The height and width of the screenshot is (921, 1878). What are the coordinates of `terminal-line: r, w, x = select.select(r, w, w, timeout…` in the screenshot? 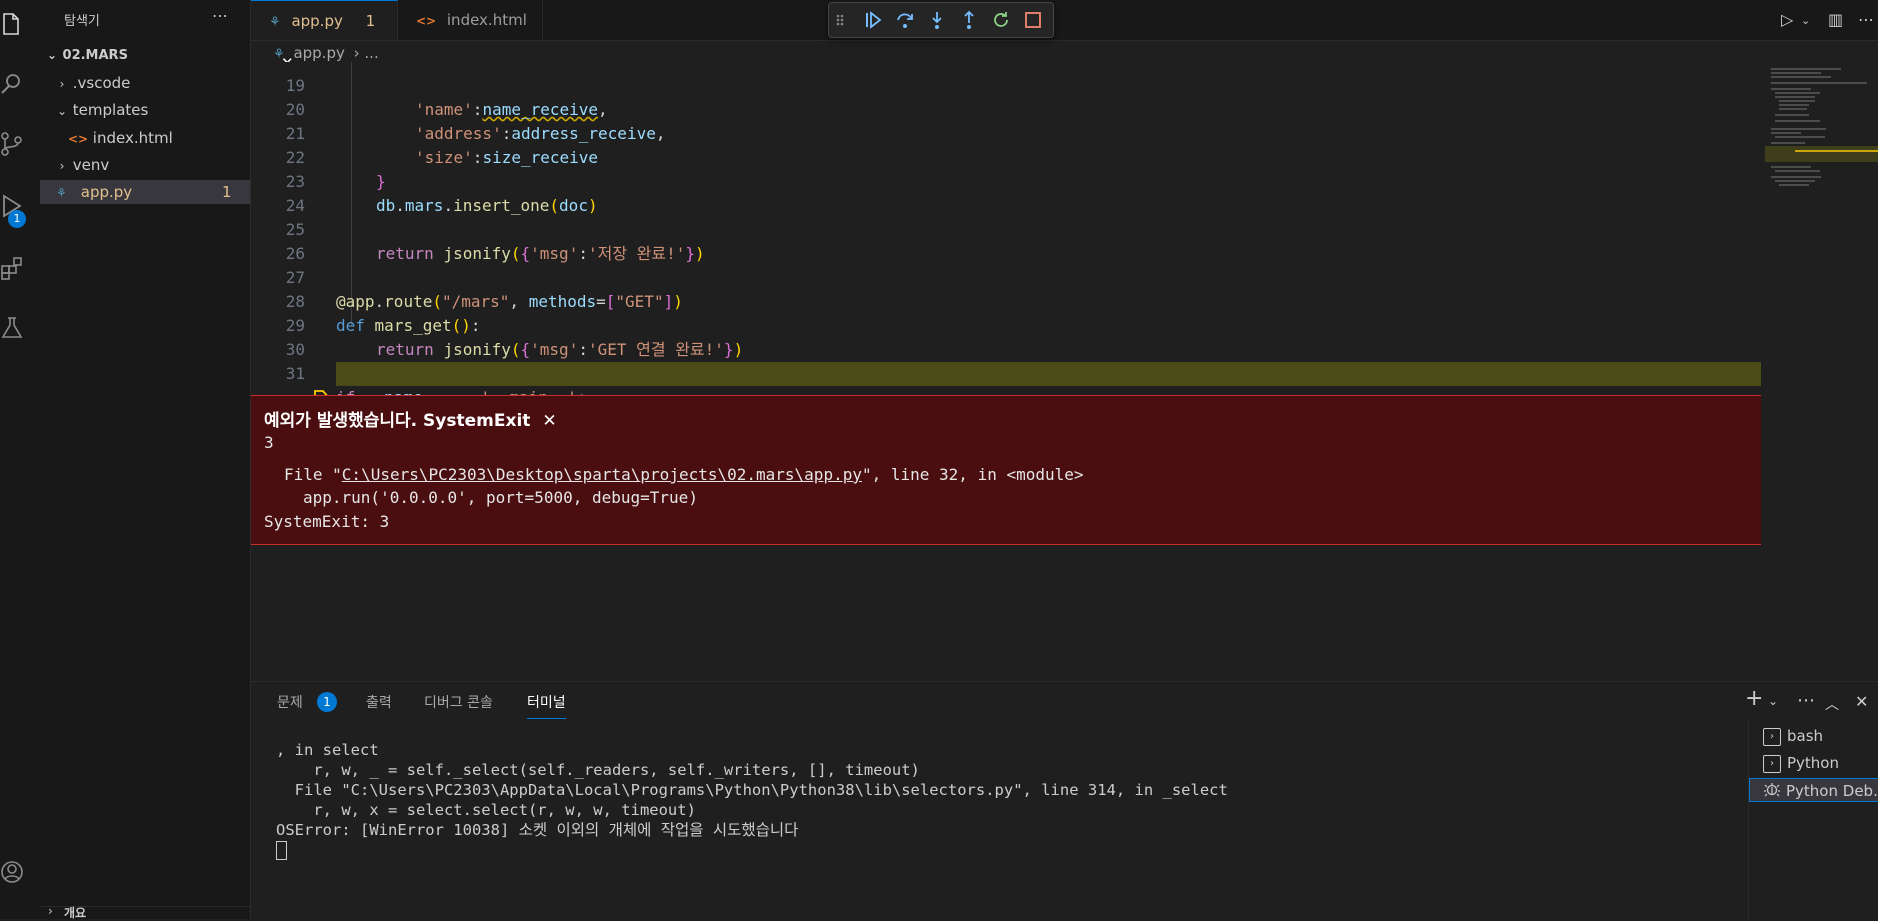 It's located at (486, 810).